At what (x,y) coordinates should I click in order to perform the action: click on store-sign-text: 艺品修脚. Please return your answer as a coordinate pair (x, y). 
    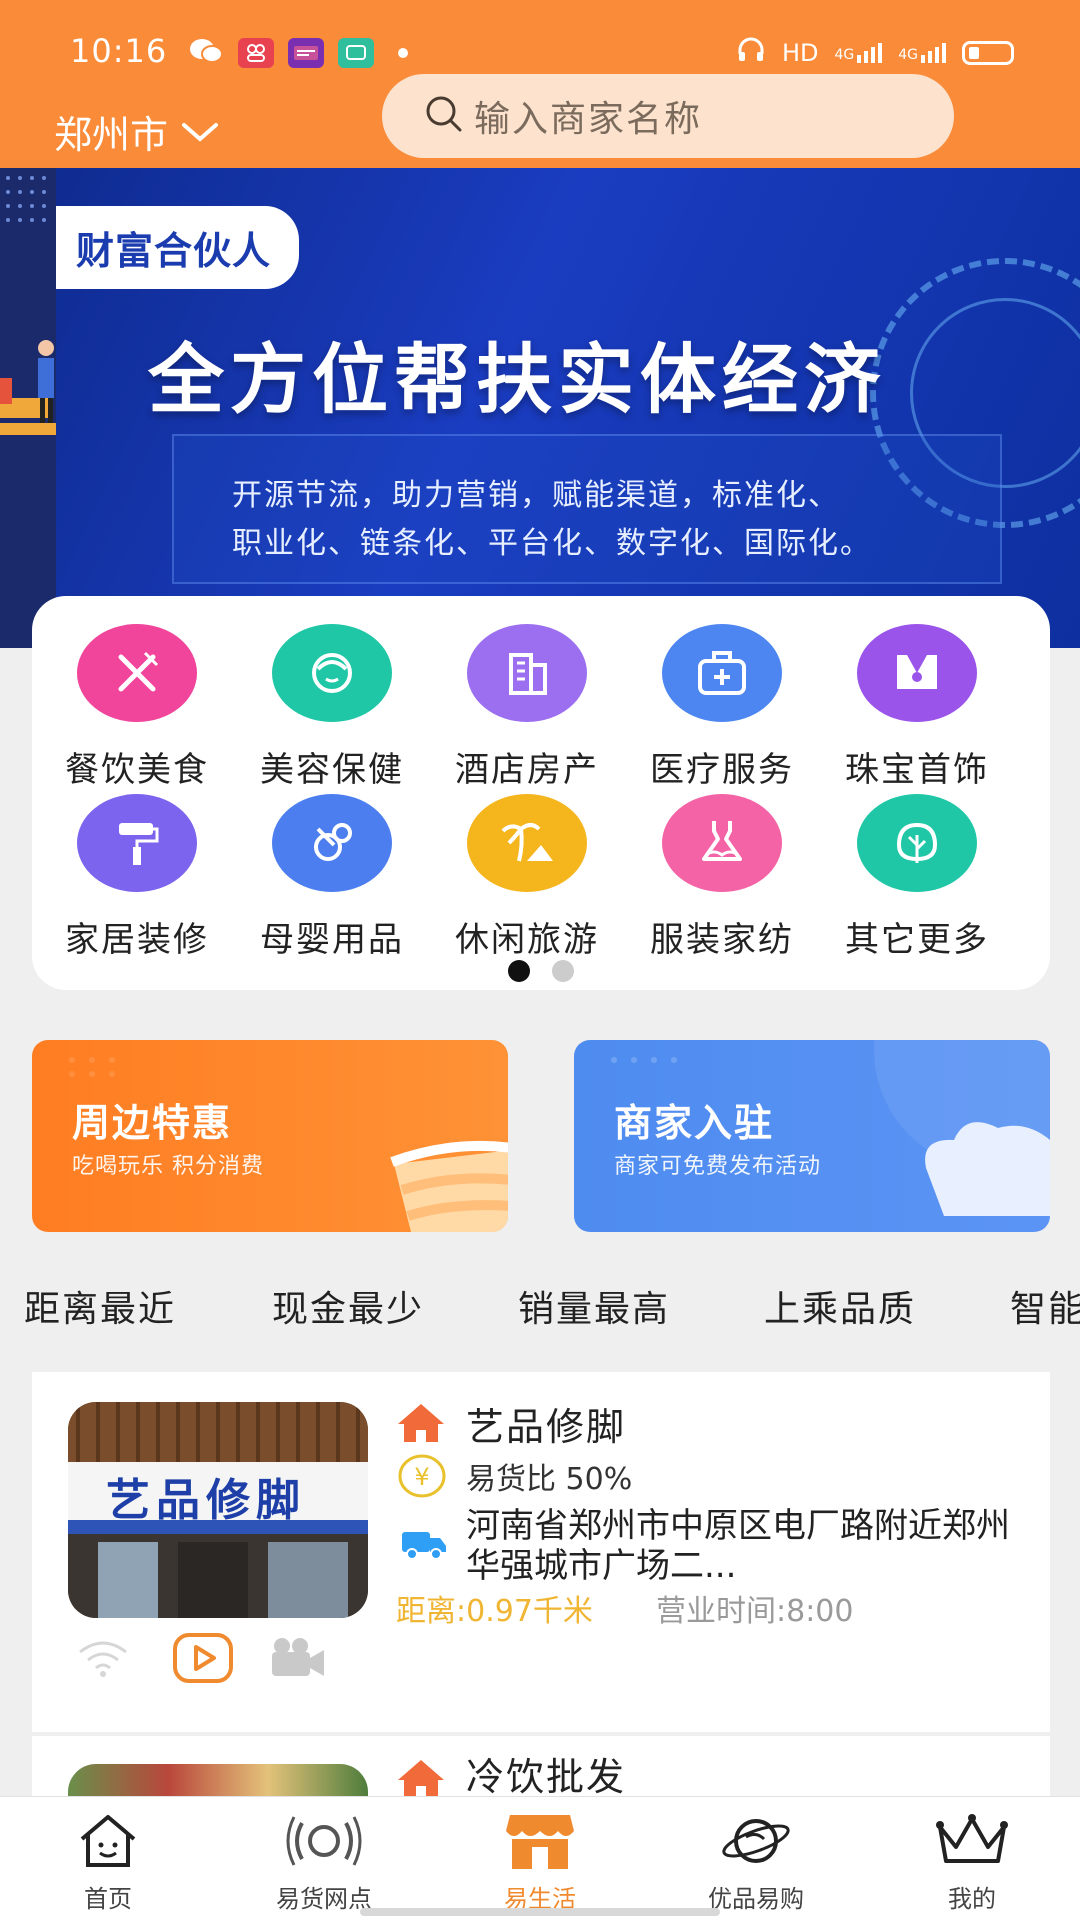
    Looking at the image, I should click on (206, 1500).